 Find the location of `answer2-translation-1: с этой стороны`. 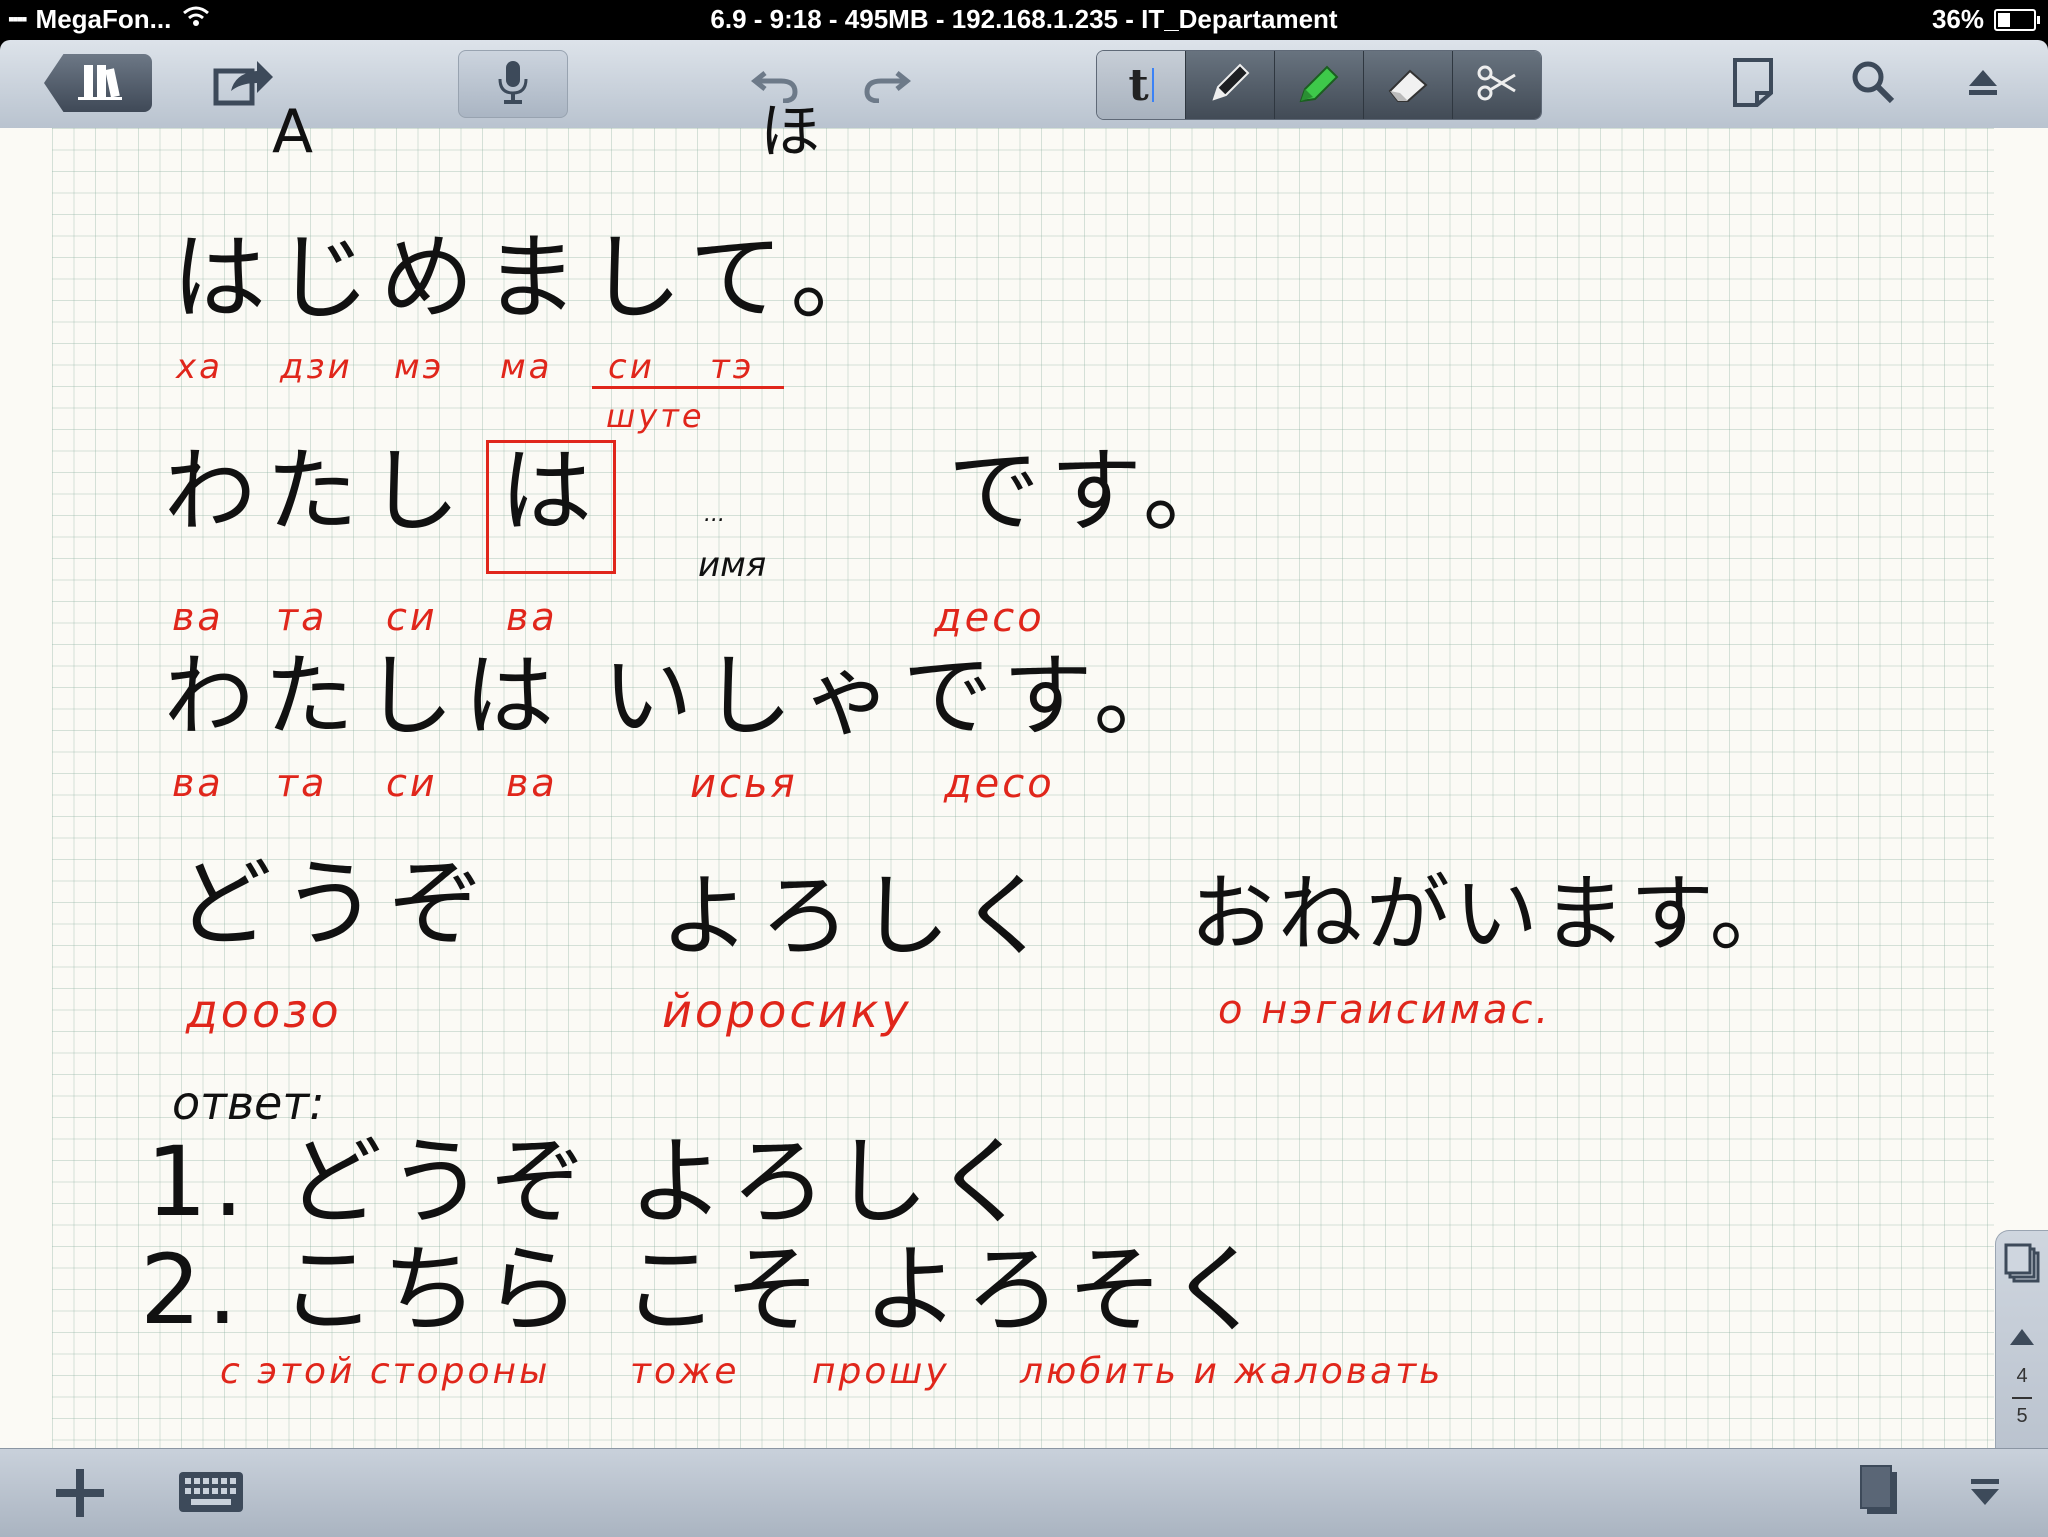

answer2-translation-1: с этой стороны is located at coordinates (385, 1371).